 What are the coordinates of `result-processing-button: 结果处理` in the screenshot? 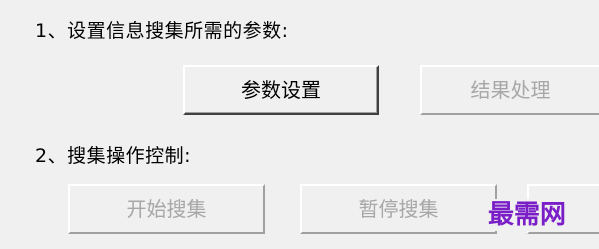 It's located at (509, 90).